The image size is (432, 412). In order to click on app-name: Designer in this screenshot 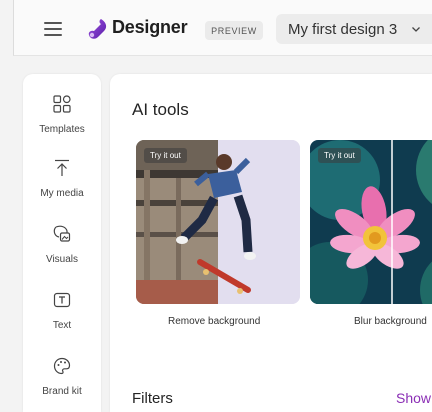, I will do `click(150, 27)`.